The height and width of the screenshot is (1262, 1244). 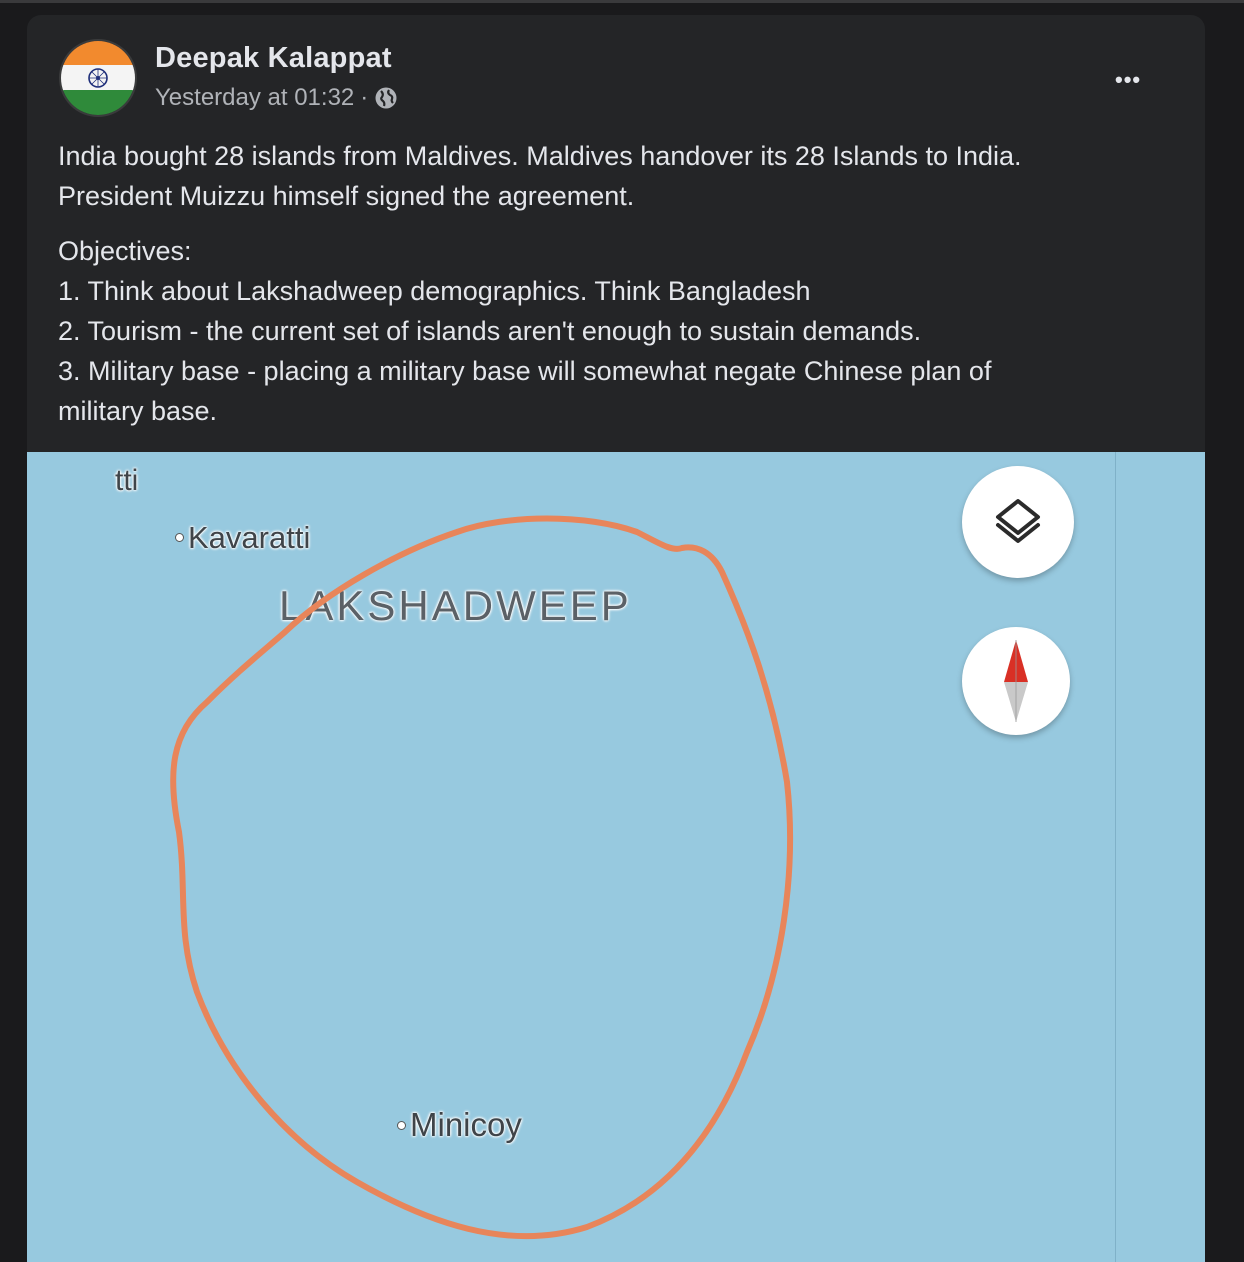 I want to click on post-meta: Yesterday at 01:32 ·, so click(x=276, y=98).